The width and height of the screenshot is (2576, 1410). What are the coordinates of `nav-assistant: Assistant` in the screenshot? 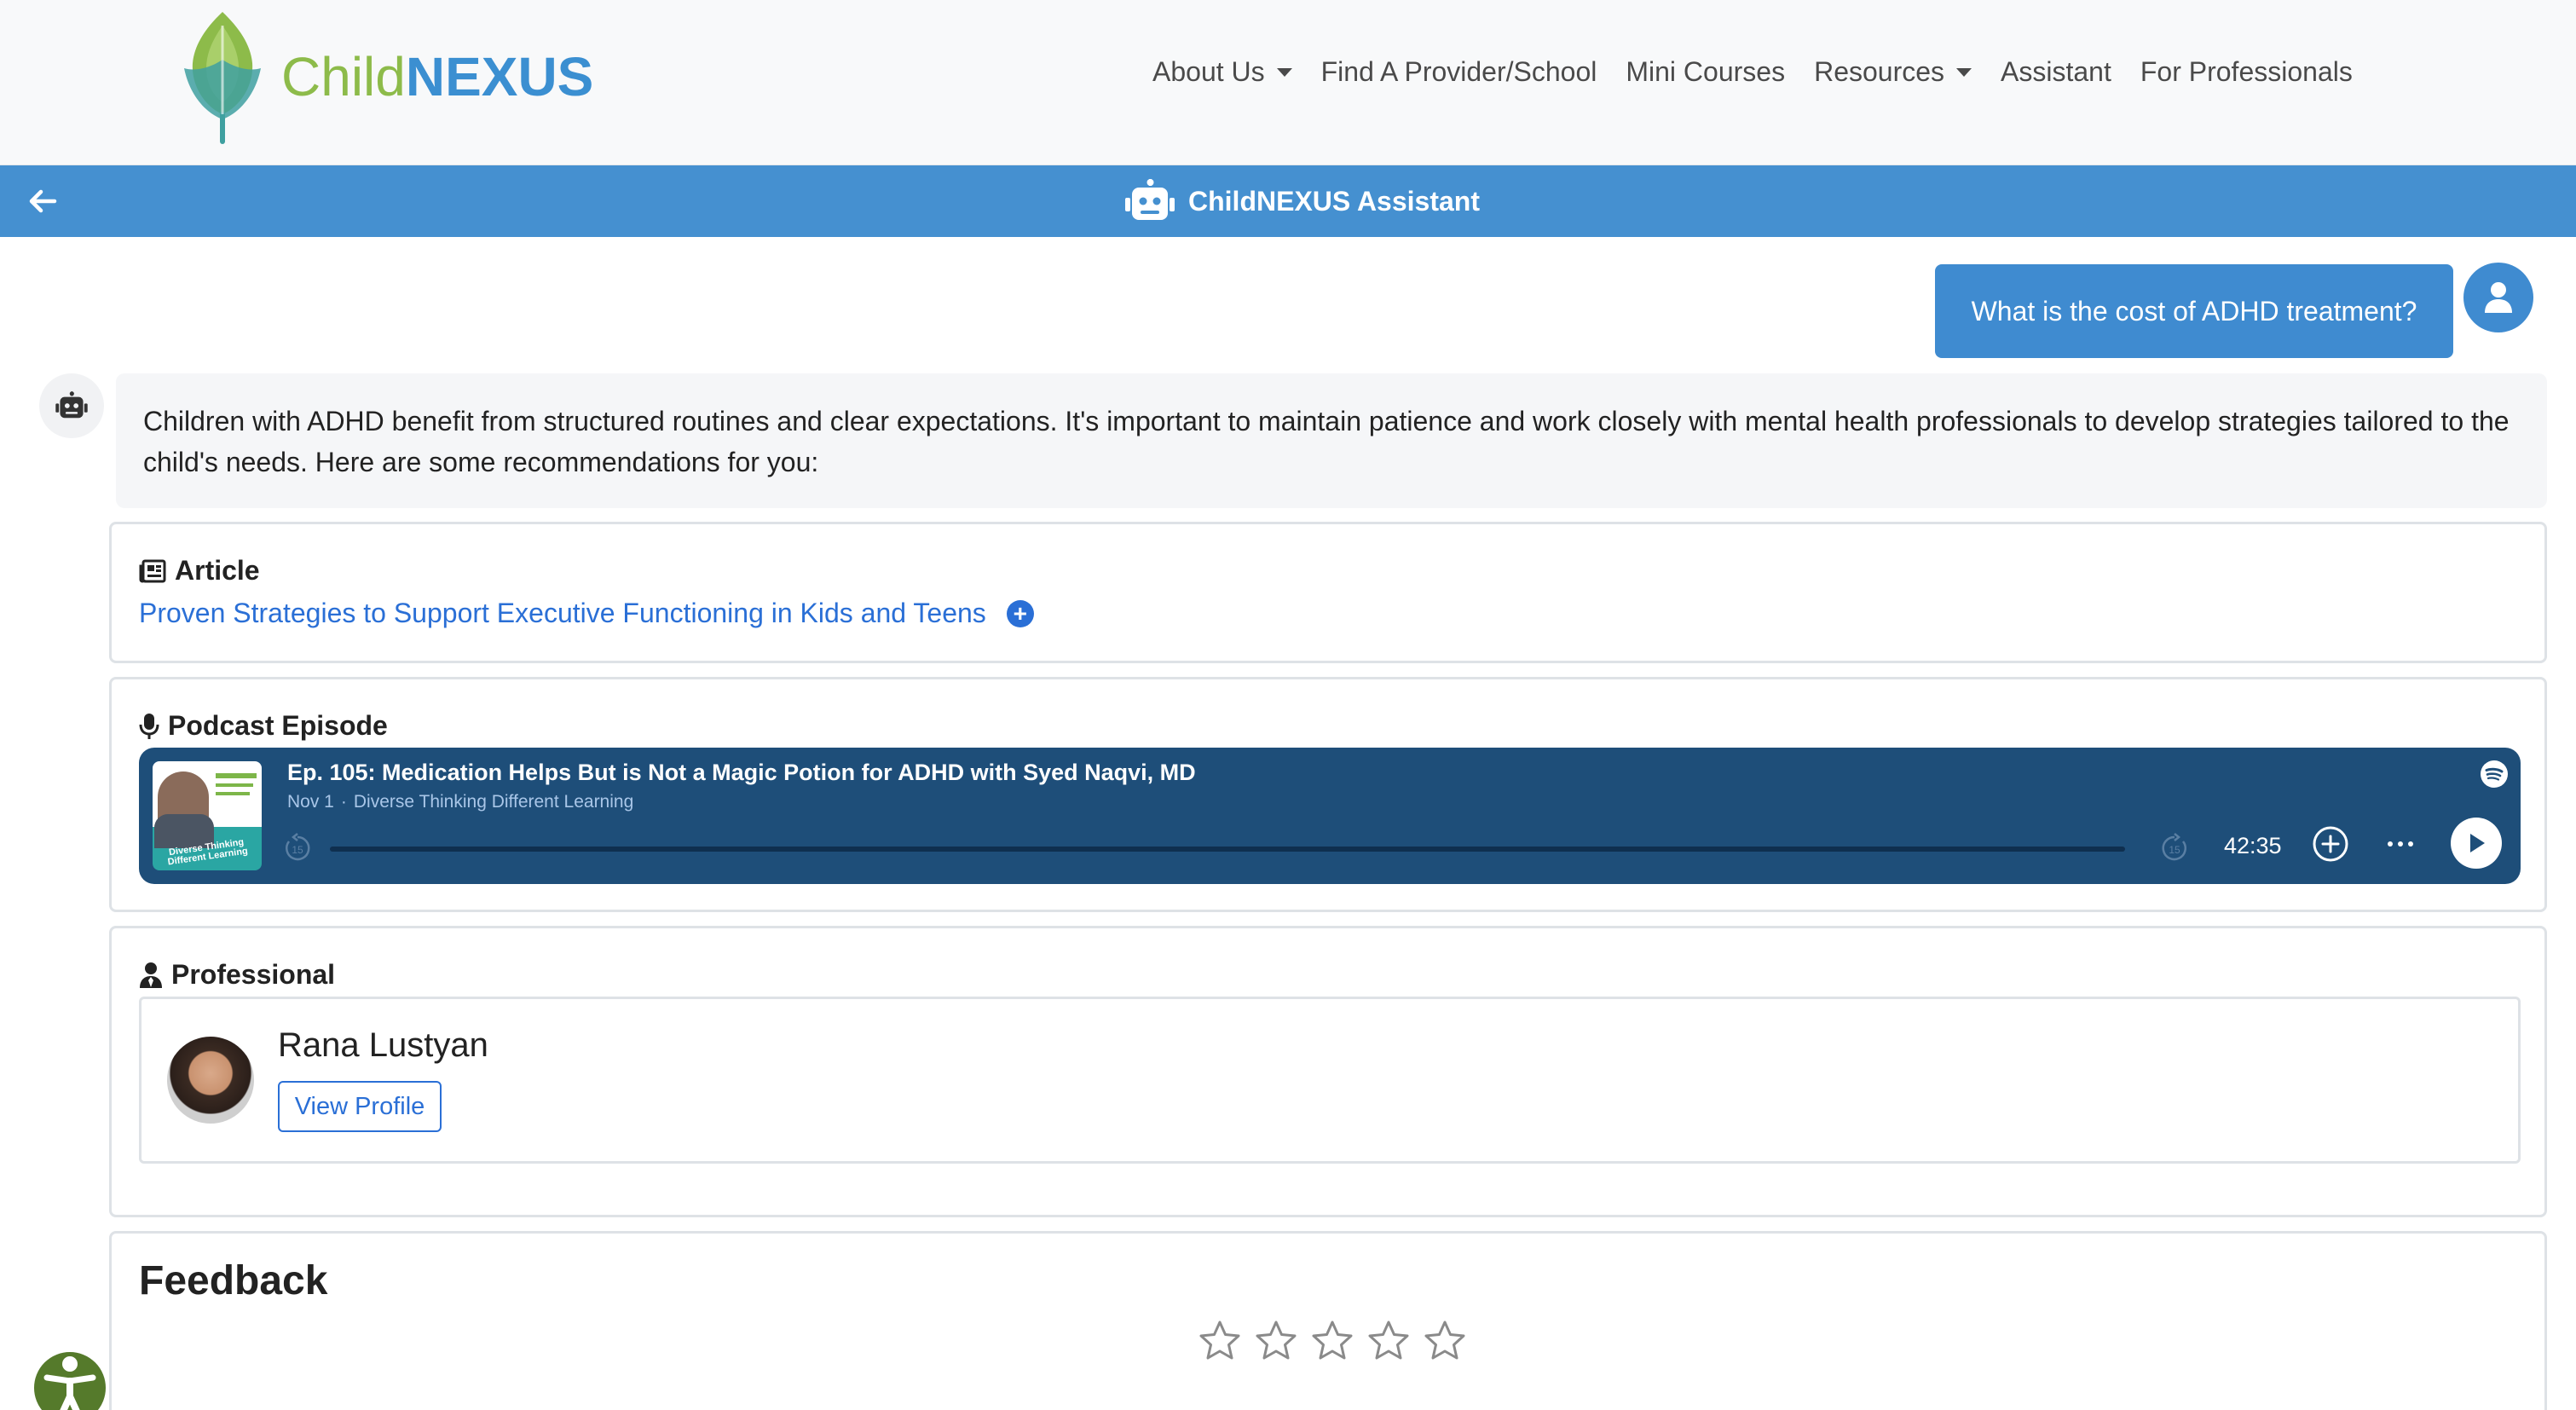 It's located at (2056, 72).